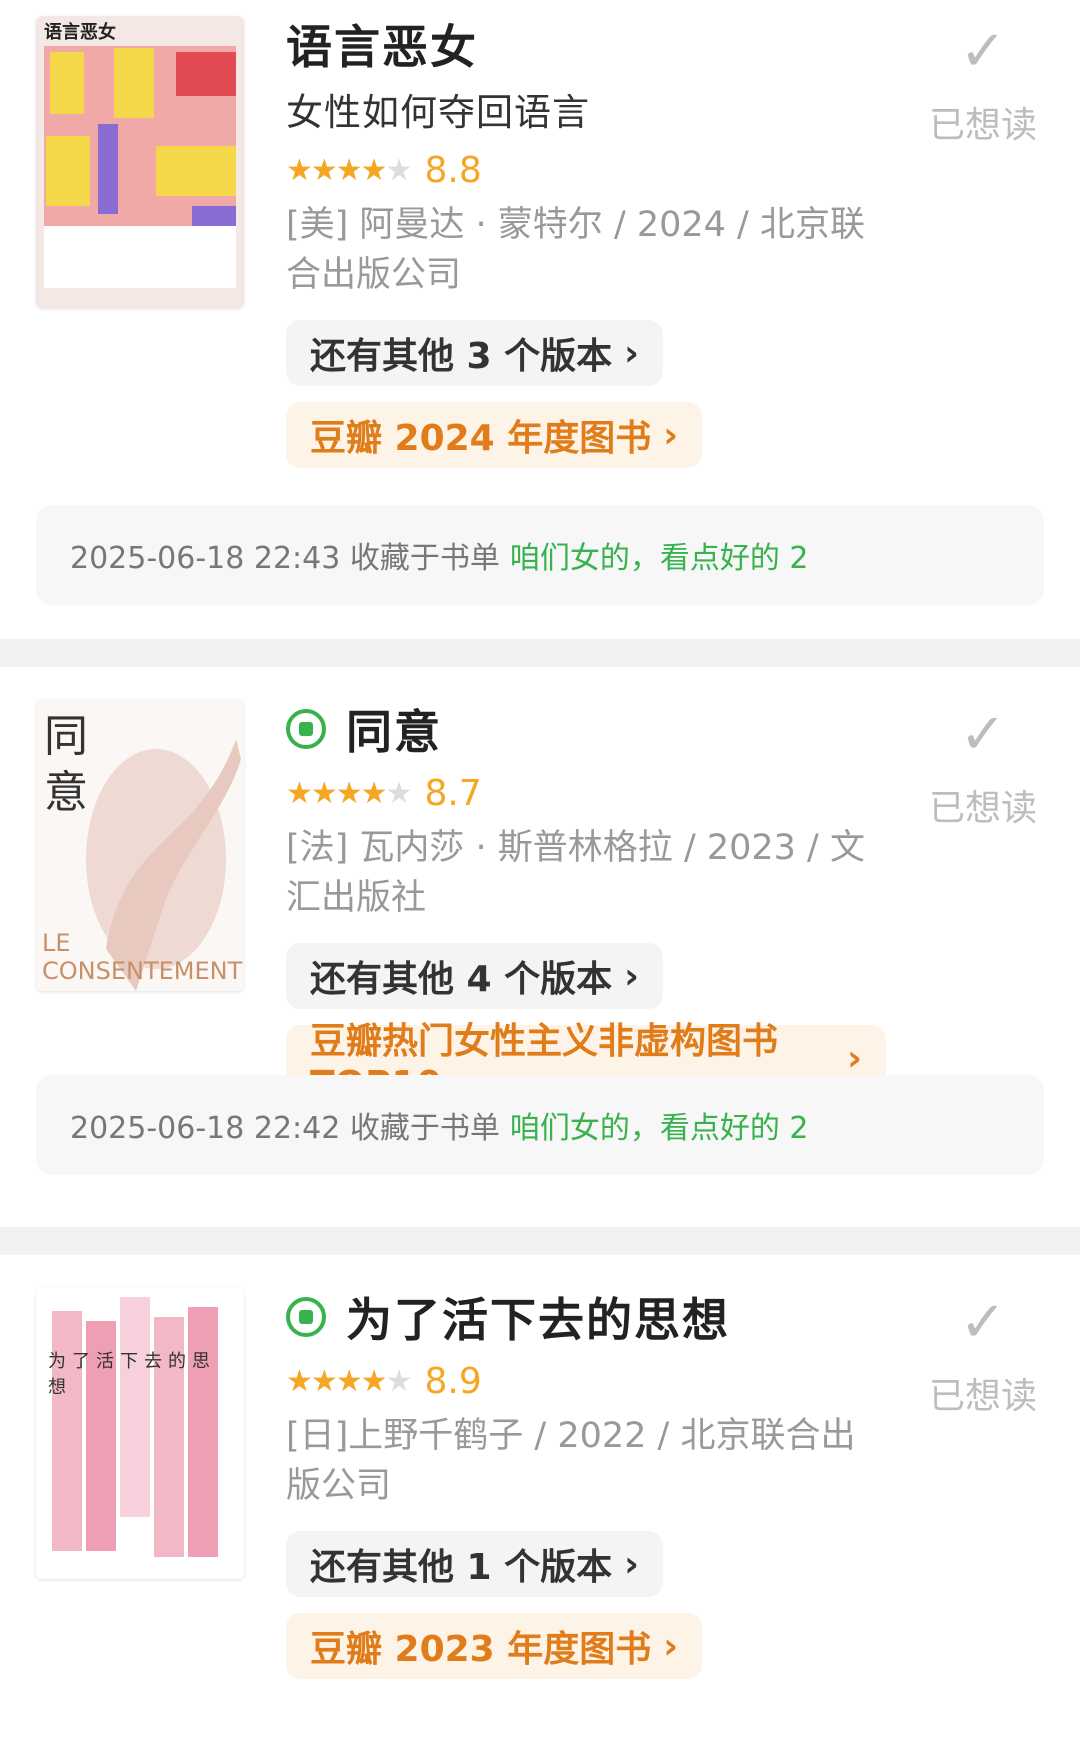  I want to click on award-label: 豆瓣 2023 年度图书, so click(481, 1649).